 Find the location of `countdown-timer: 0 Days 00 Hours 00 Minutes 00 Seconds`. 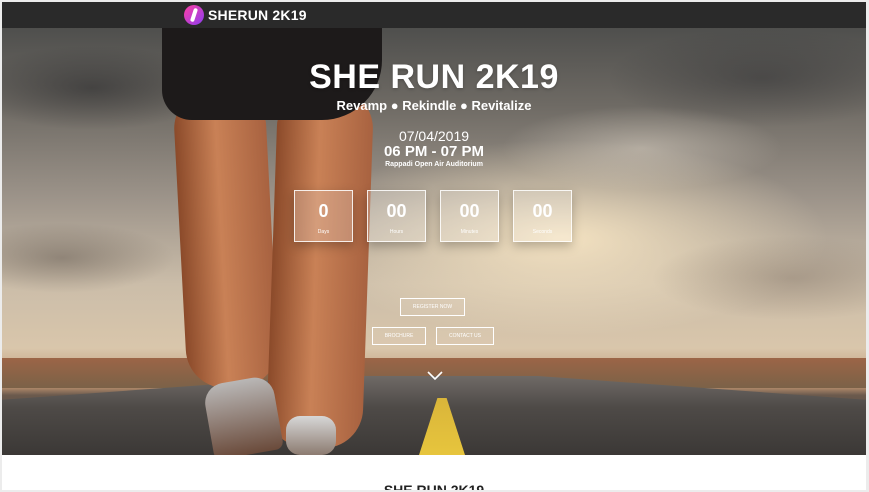

countdown-timer: 0 Days 00 Hours 00 Minutes 00 Seconds is located at coordinates (433, 216).